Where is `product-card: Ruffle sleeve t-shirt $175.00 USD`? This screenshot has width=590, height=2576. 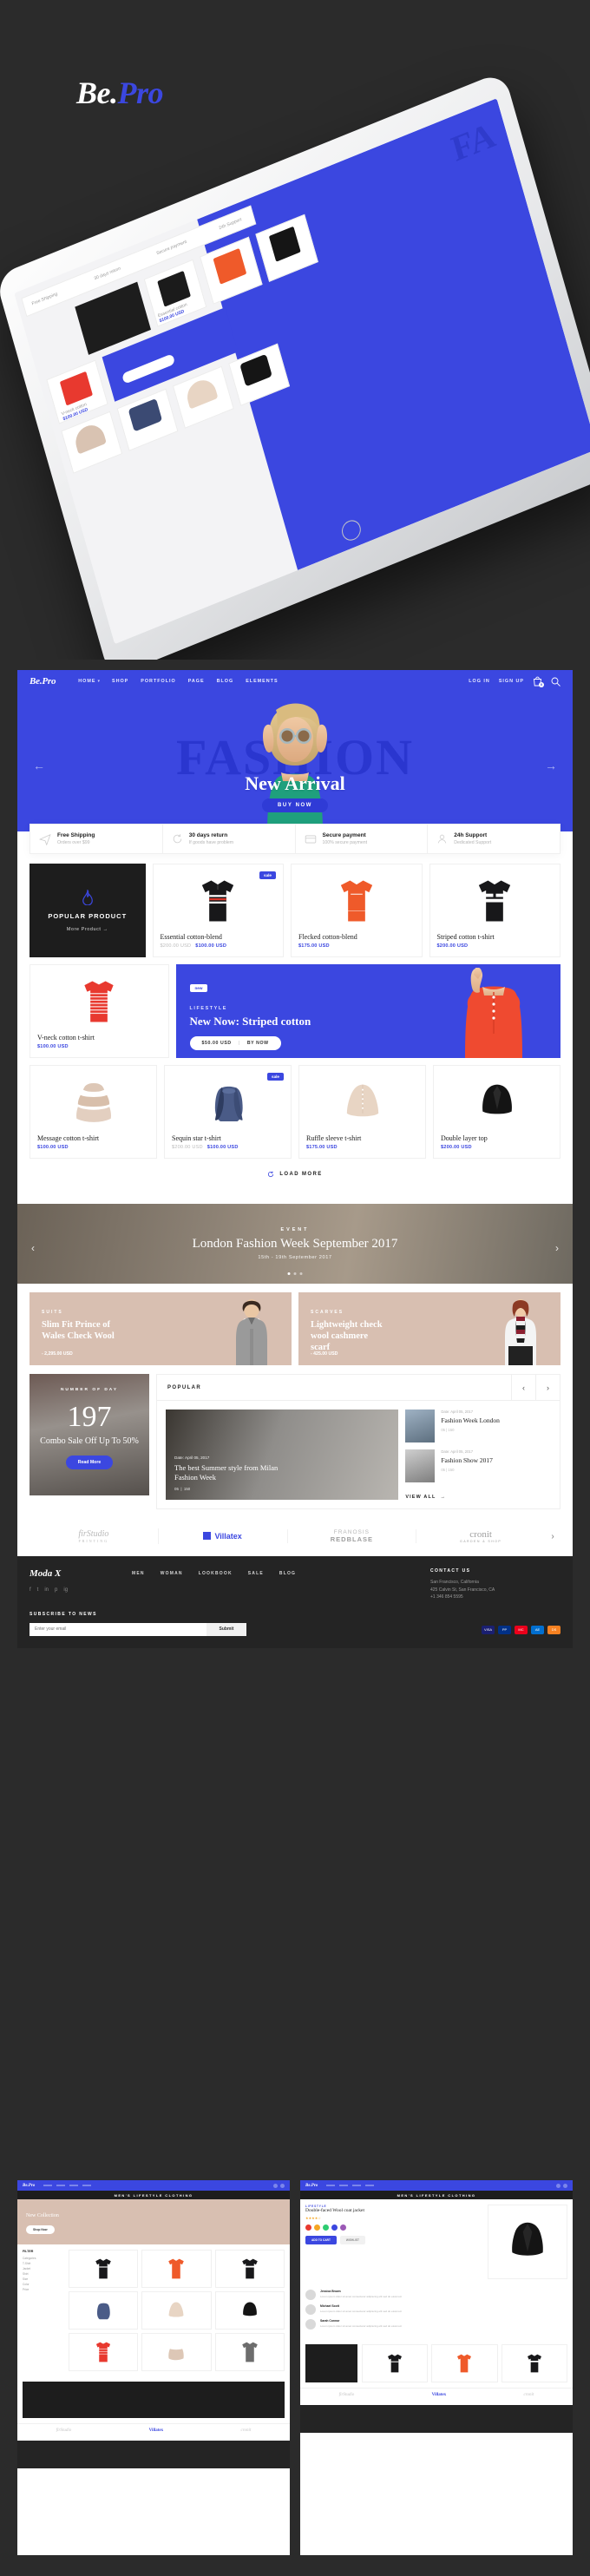 product-card: Ruffle sleeve t-shirt $175.00 USD is located at coordinates (362, 1112).